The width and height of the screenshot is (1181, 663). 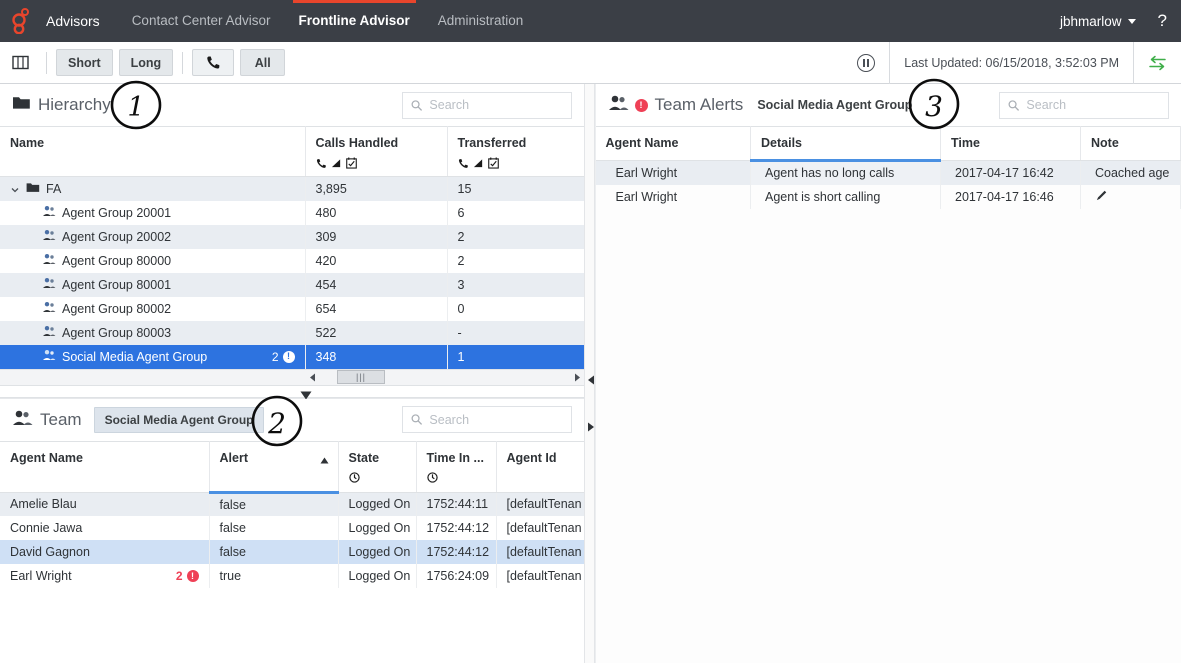 What do you see at coordinates (21, 21) in the screenshot?
I see `genesys-logo` at bounding box center [21, 21].